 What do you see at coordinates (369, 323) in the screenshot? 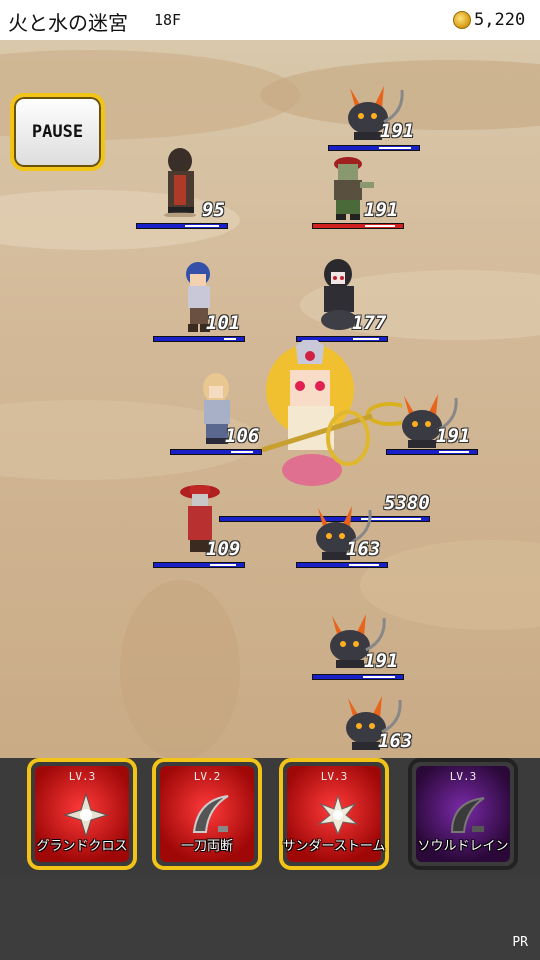
I see `enemy-hp-value: 177` at bounding box center [369, 323].